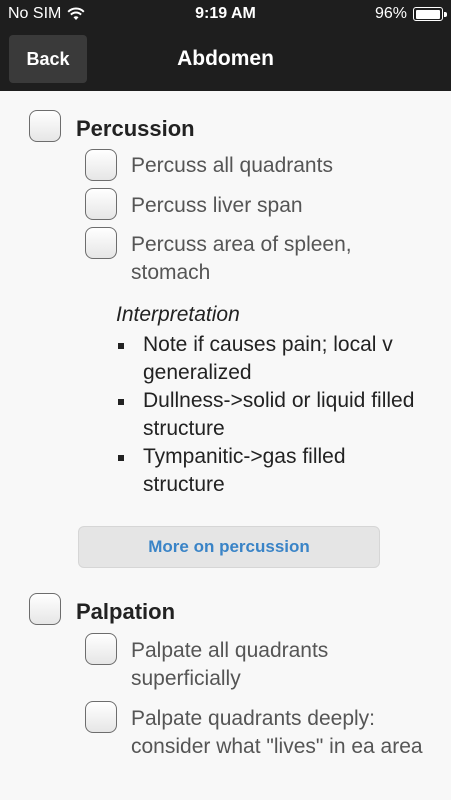 This screenshot has height=800, width=451. Describe the element at coordinates (271, 359) in the screenshot. I see `interpretation-item: Note if causes pain; local v generalized` at that location.